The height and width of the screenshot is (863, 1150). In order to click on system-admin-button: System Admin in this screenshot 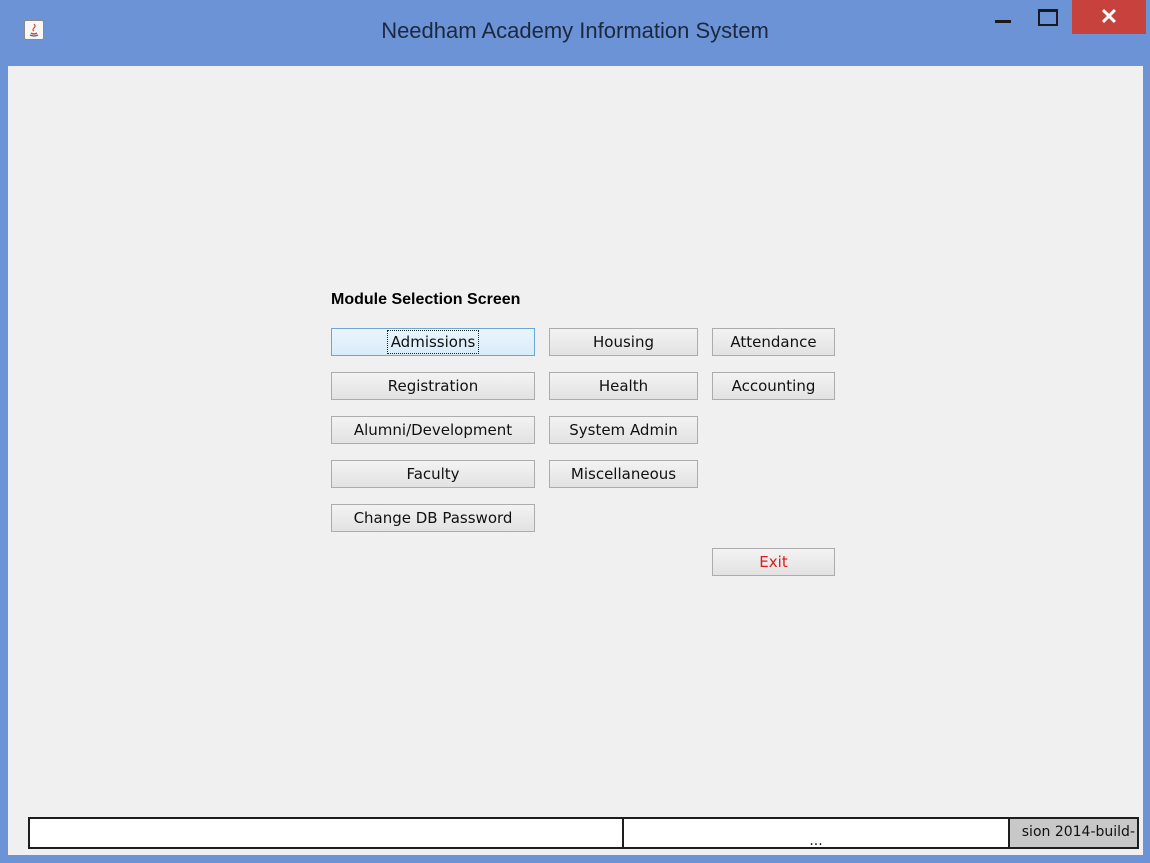, I will do `click(623, 430)`.